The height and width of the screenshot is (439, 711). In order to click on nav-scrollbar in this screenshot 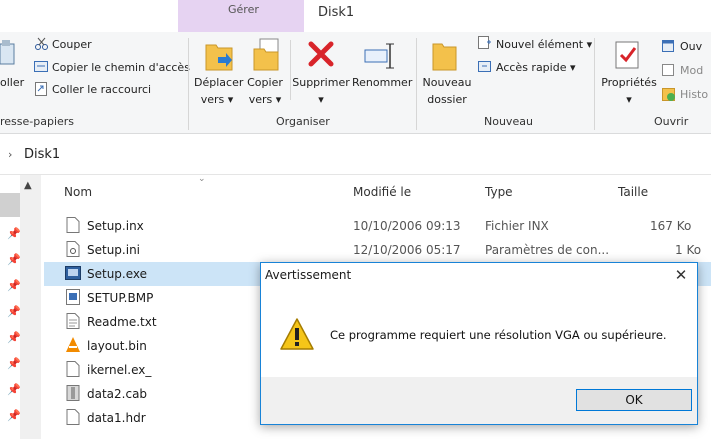, I will do `click(30, 307)`.